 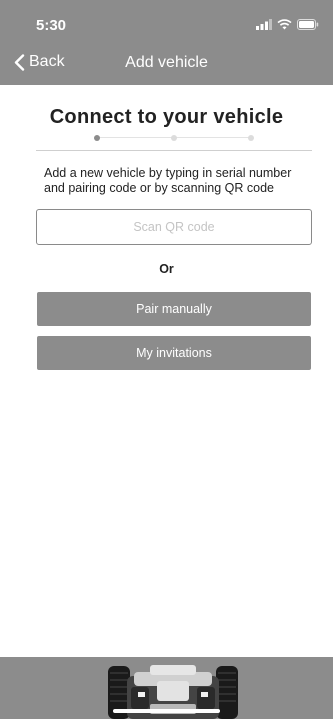 I want to click on pair-manually-button: Pair manually, so click(x=174, y=309).